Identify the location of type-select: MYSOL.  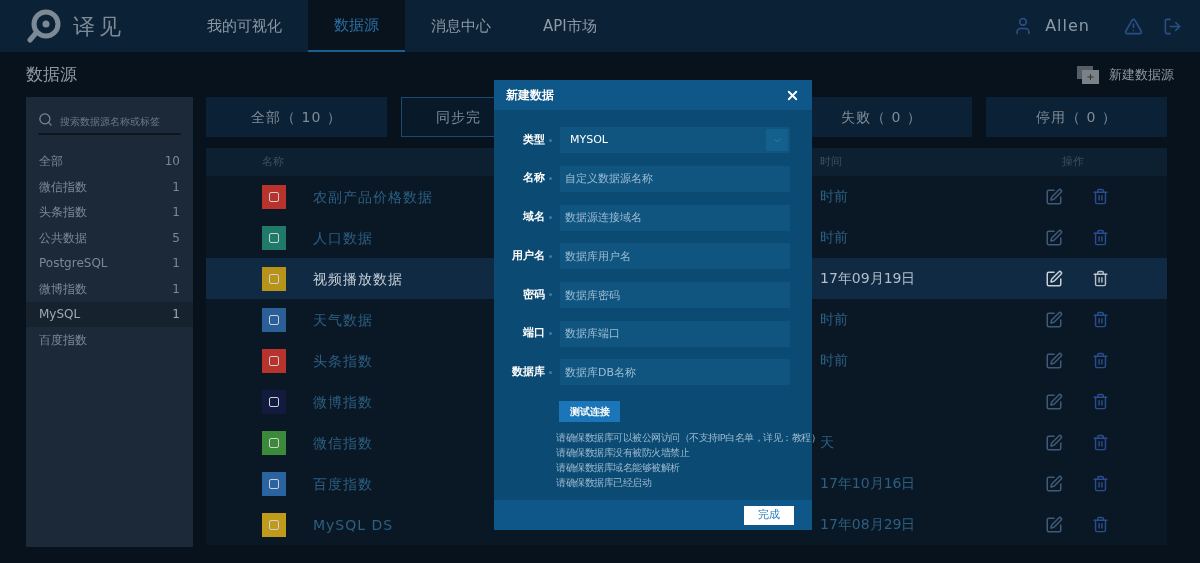
(675, 140).